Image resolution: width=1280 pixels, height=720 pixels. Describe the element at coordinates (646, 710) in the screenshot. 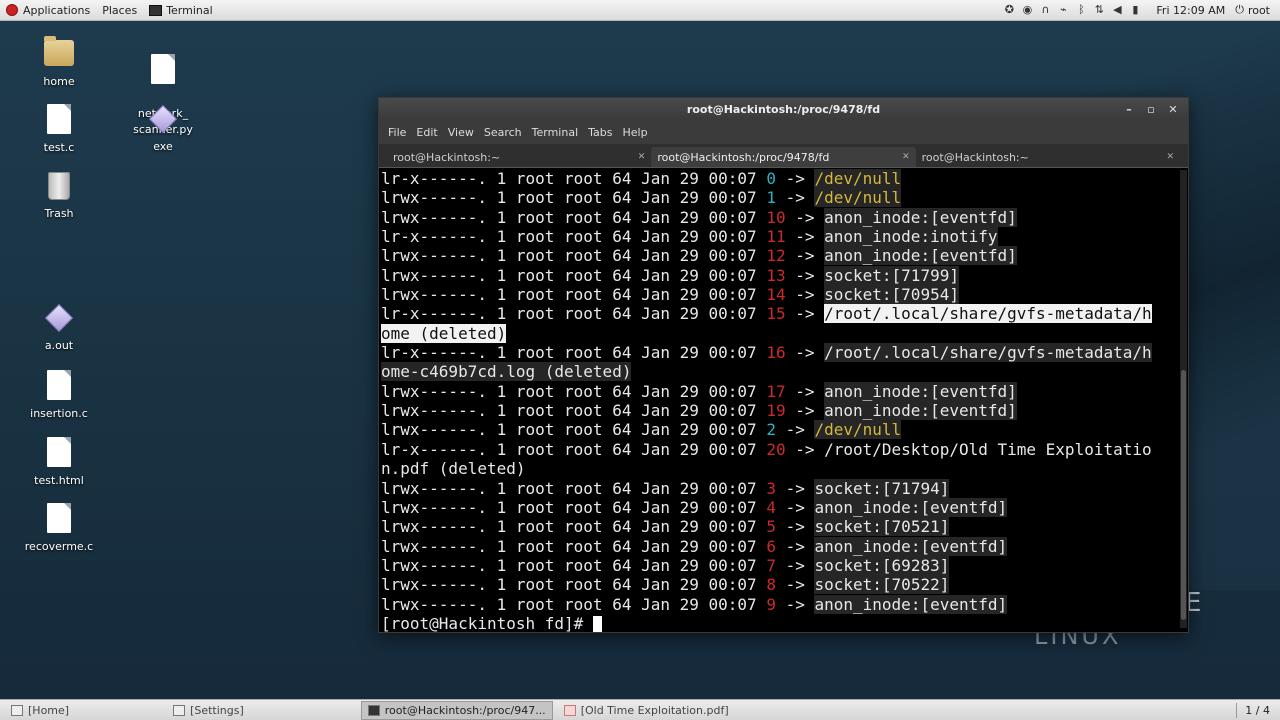

I see `task-pdf: [Old Time Exploitation.pdf]` at that location.